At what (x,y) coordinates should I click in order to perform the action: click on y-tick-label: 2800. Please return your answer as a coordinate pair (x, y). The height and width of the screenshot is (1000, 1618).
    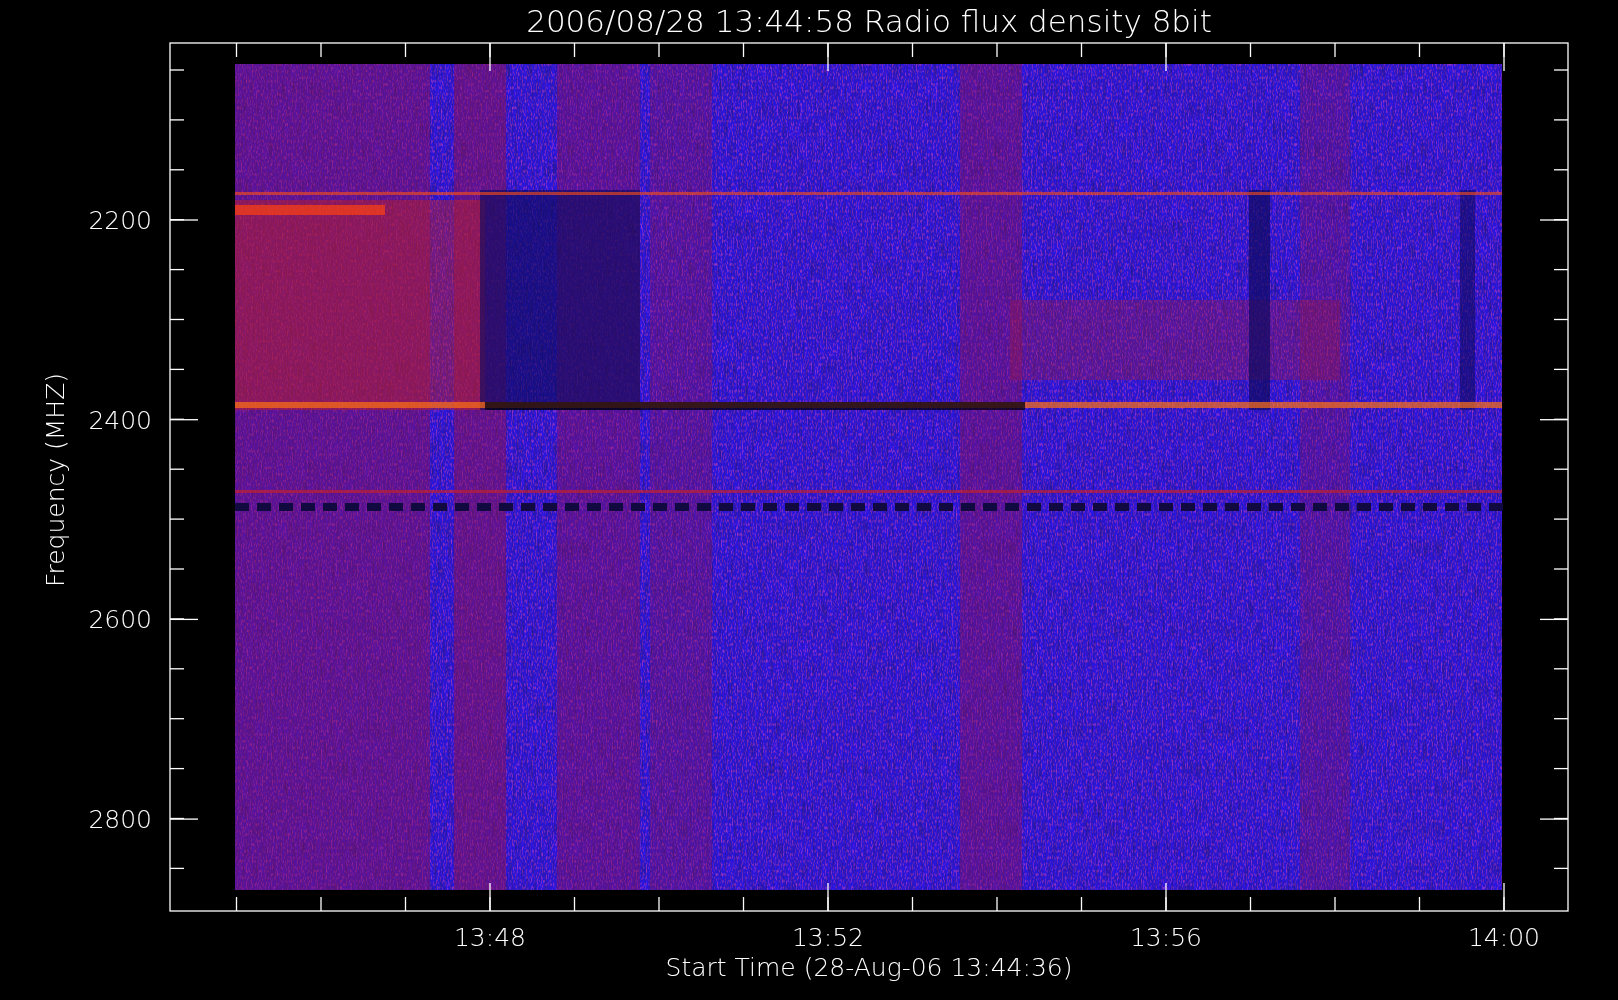
    Looking at the image, I should click on (120, 820).